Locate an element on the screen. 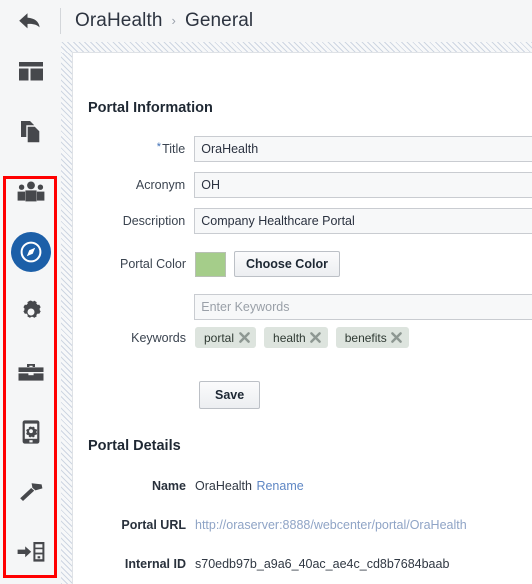  acronym-label: Acronym is located at coordinates (160, 185).